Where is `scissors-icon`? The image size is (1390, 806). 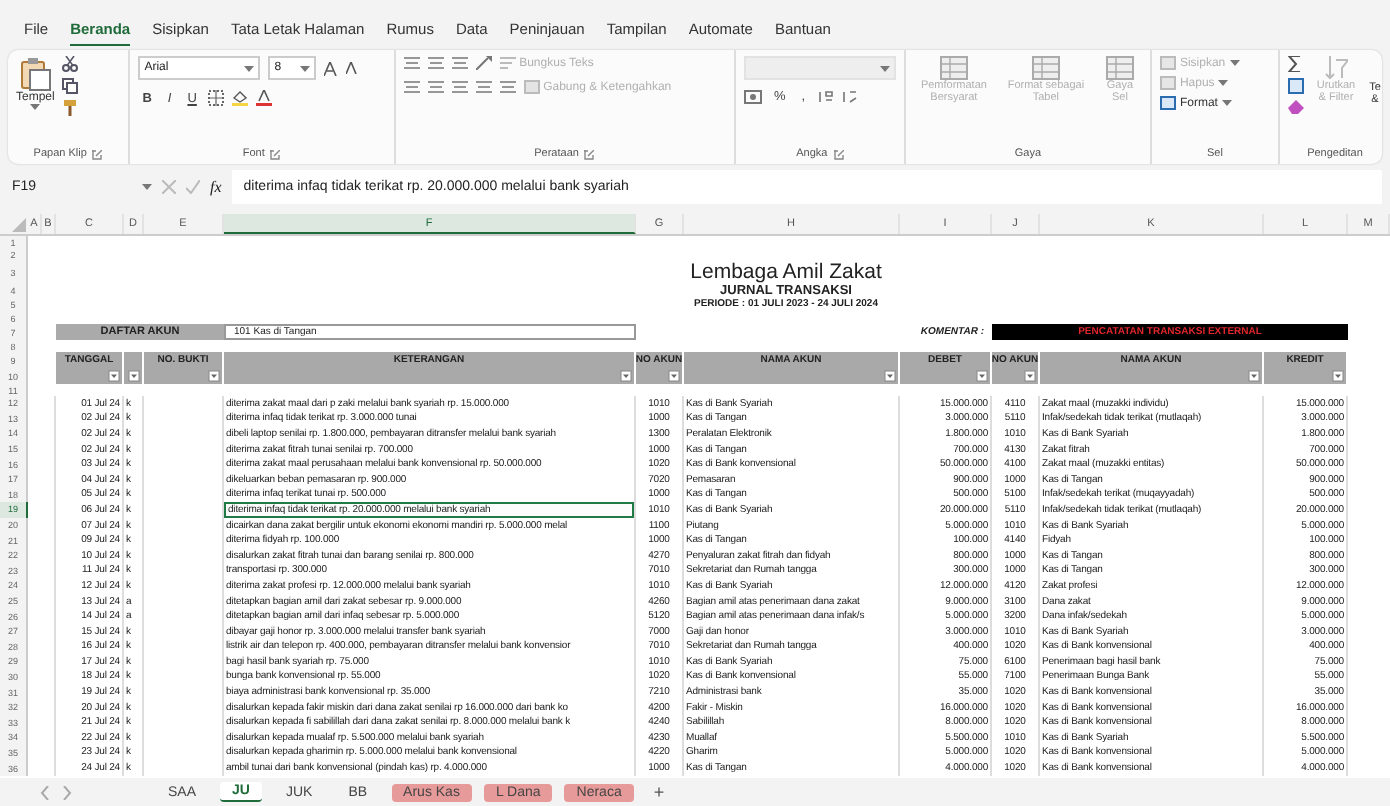
scissors-icon is located at coordinates (70, 64).